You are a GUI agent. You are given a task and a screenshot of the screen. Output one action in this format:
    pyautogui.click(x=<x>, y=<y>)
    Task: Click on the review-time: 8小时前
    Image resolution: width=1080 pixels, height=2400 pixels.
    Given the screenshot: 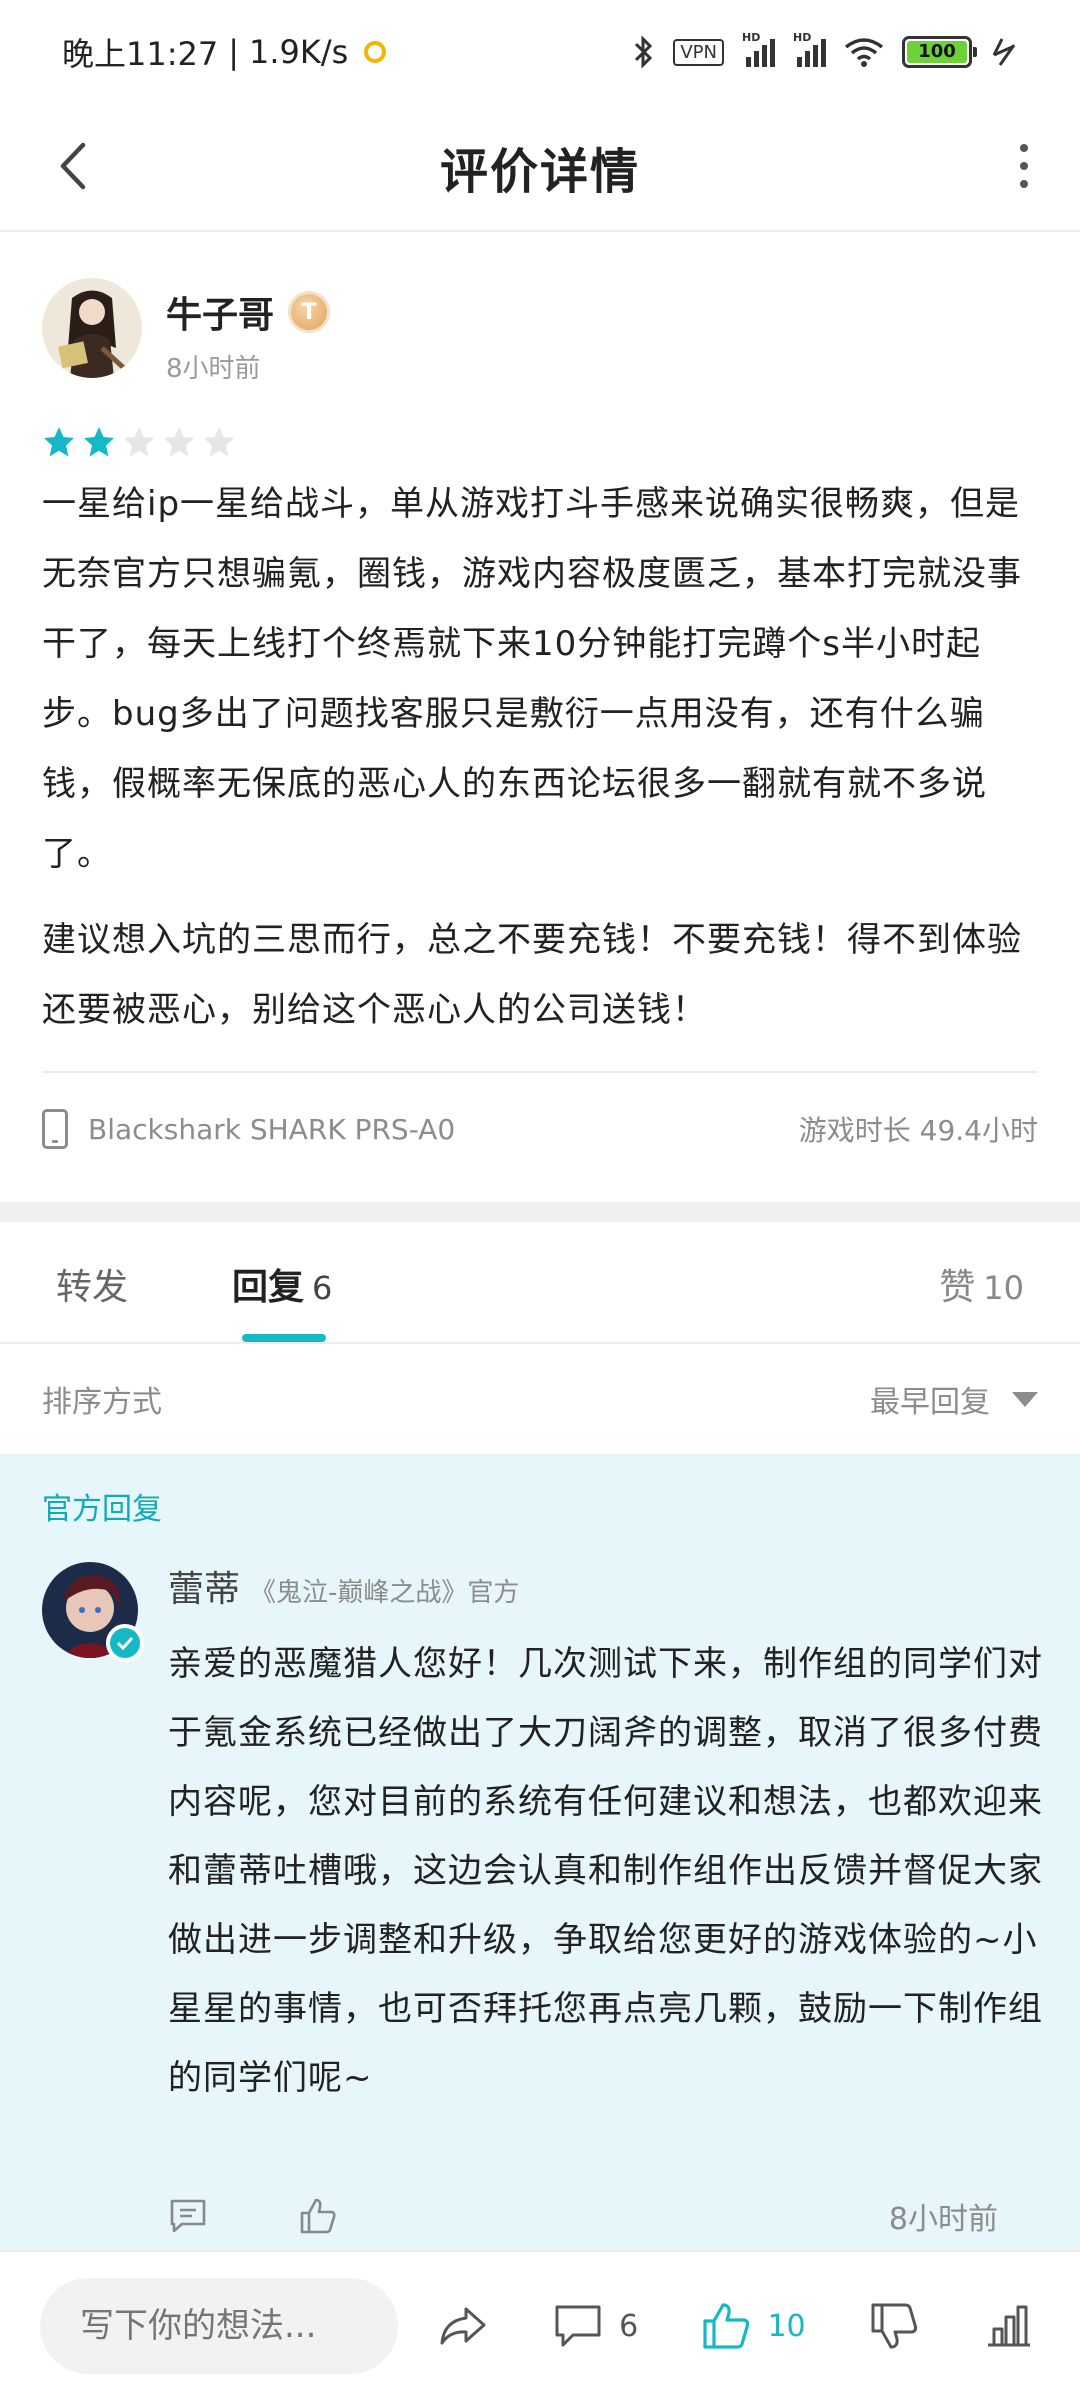 What is the action you would take?
    pyautogui.click(x=213, y=369)
    